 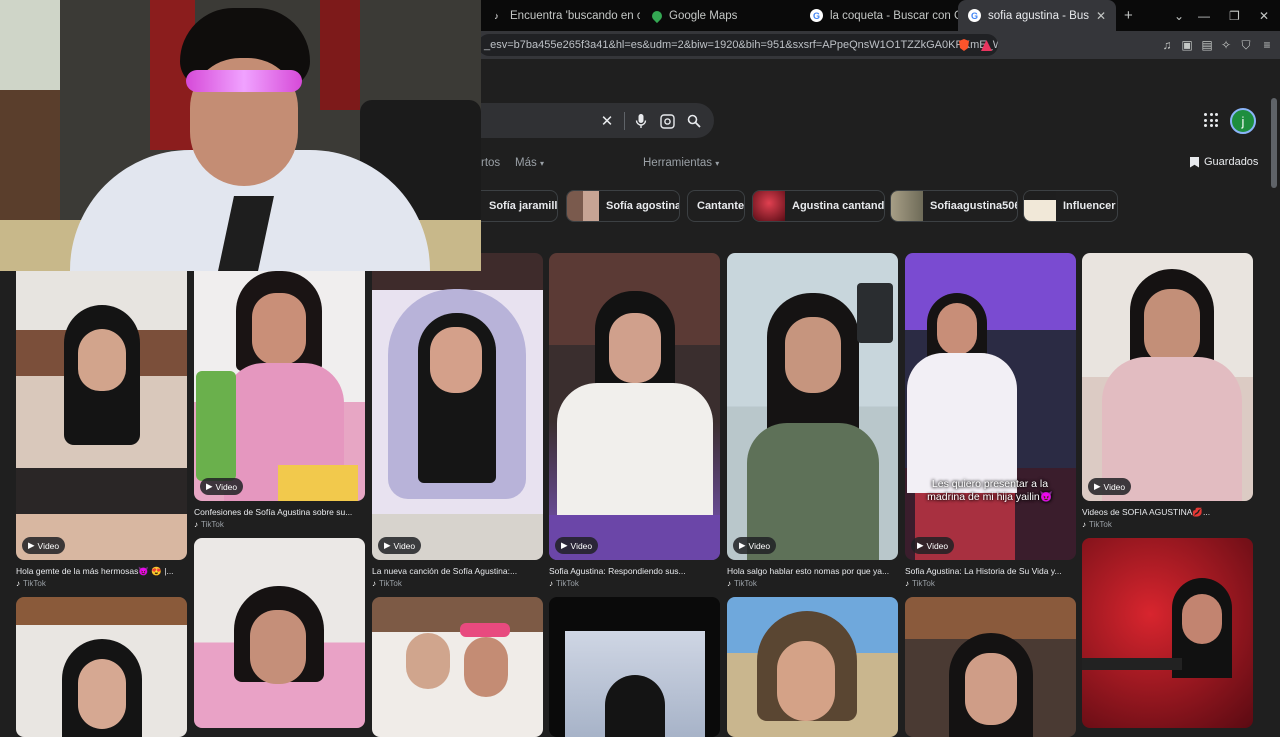 I want to click on chevron-down-icon: ▾, so click(x=717, y=163).